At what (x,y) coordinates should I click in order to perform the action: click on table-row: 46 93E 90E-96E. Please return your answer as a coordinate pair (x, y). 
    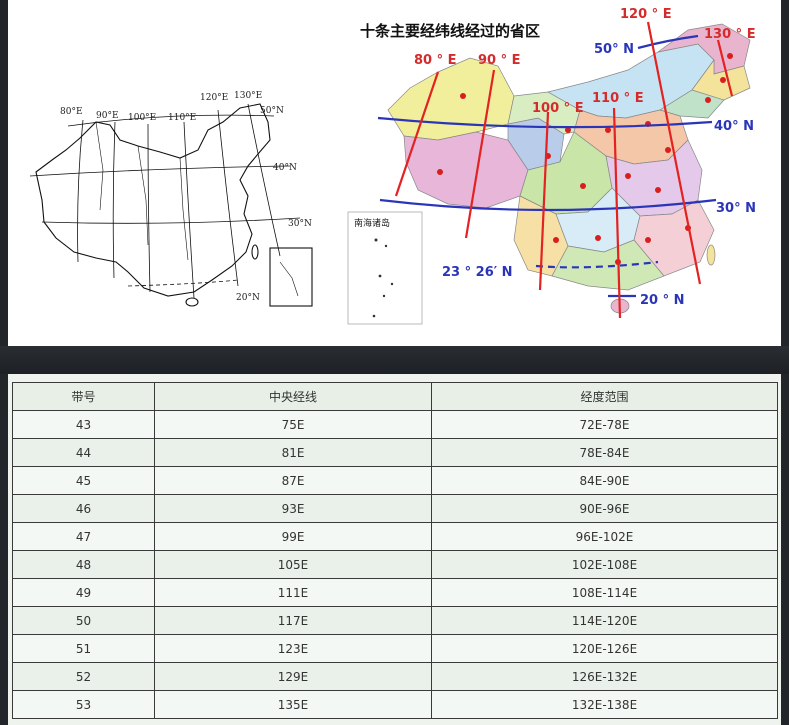
    Looking at the image, I should click on (395, 508).